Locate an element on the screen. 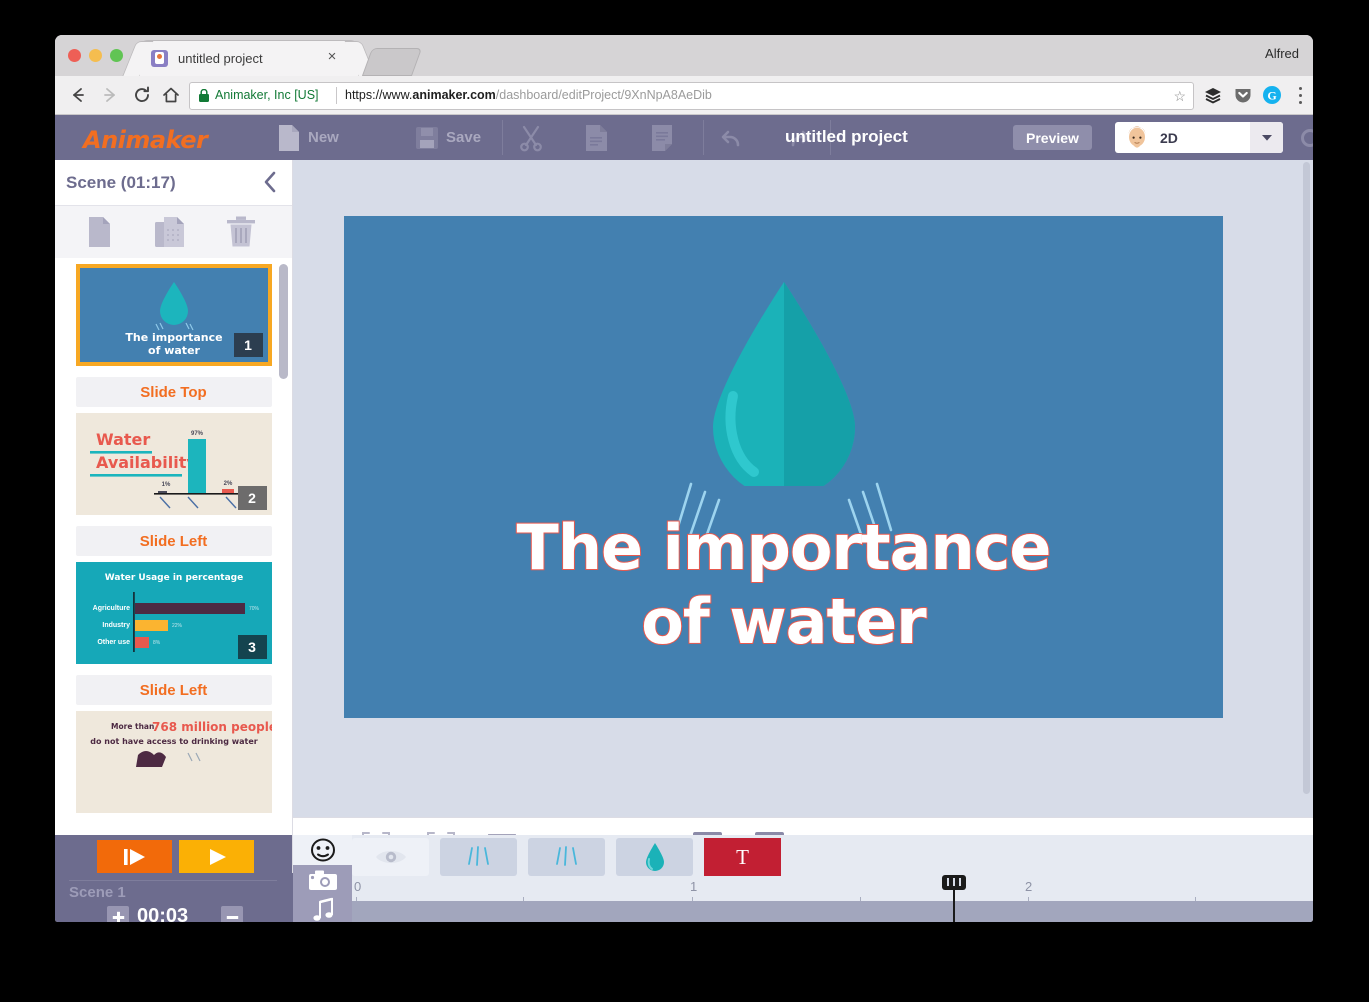  browser-tab-strip: untitled project × Alfred is located at coordinates (684, 56).